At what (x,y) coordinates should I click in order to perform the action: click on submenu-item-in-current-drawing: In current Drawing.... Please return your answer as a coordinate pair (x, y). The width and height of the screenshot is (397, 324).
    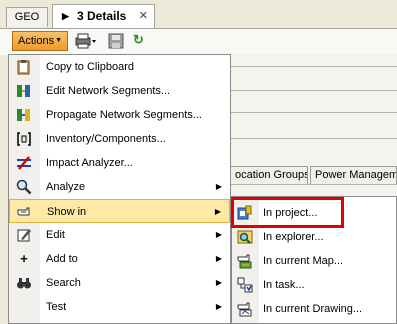
    Looking at the image, I should click on (314, 309).